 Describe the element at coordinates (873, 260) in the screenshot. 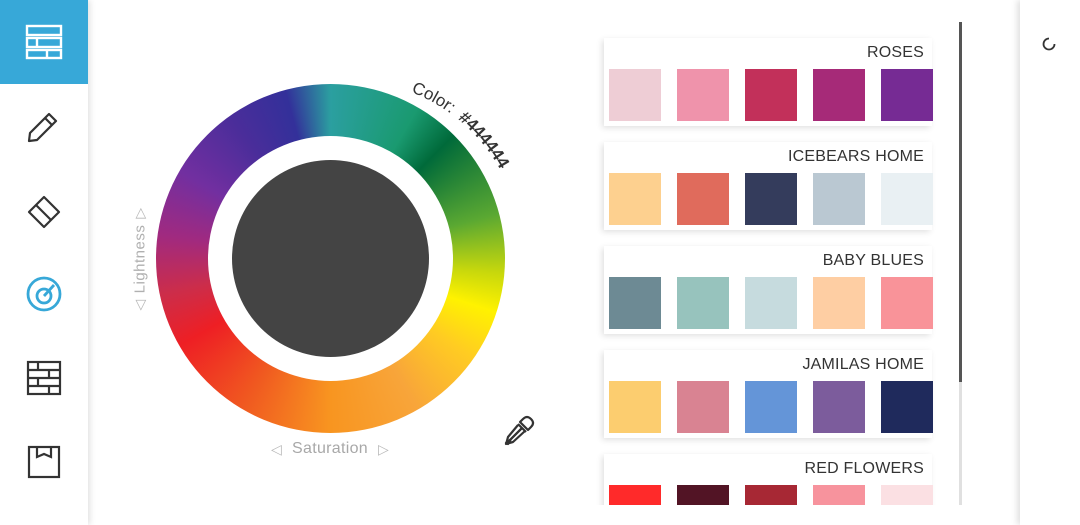

I see `palette-name: BABY BLUES` at that location.